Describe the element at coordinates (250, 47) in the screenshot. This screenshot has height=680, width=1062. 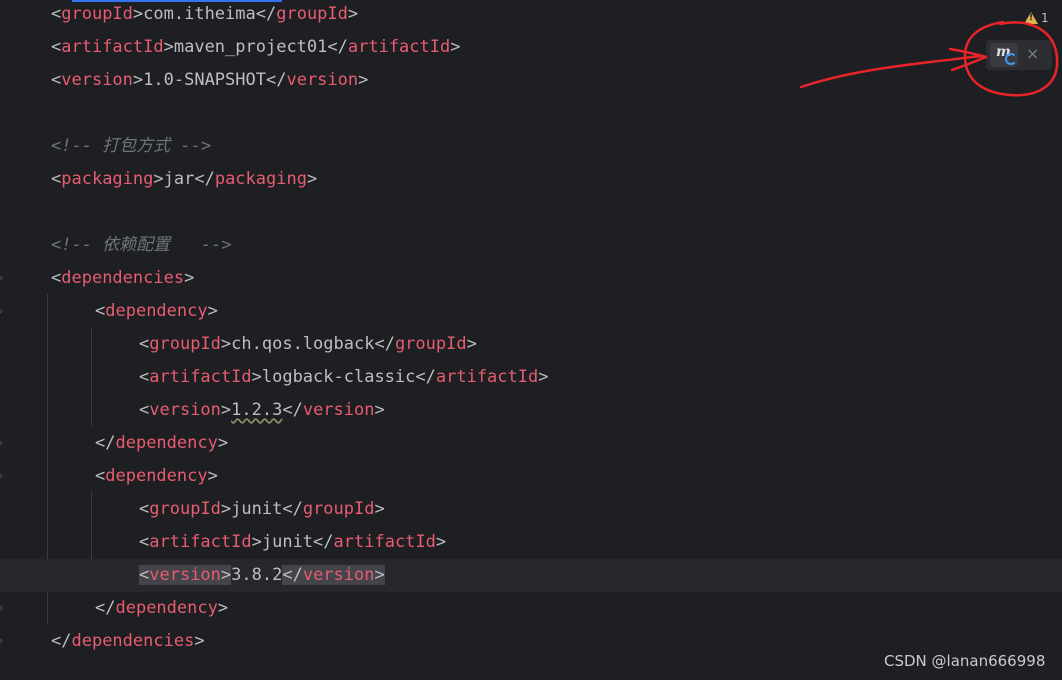
I see `xml-value: maven_project01` at that location.